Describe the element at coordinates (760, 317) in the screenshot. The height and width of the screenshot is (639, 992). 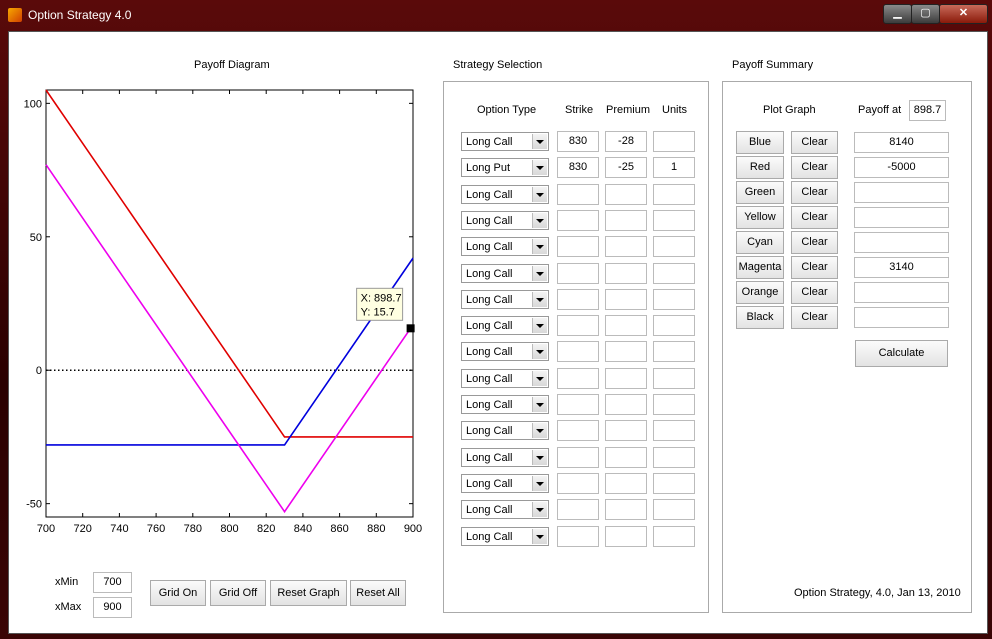
I see `plot-black-button: Black` at that location.